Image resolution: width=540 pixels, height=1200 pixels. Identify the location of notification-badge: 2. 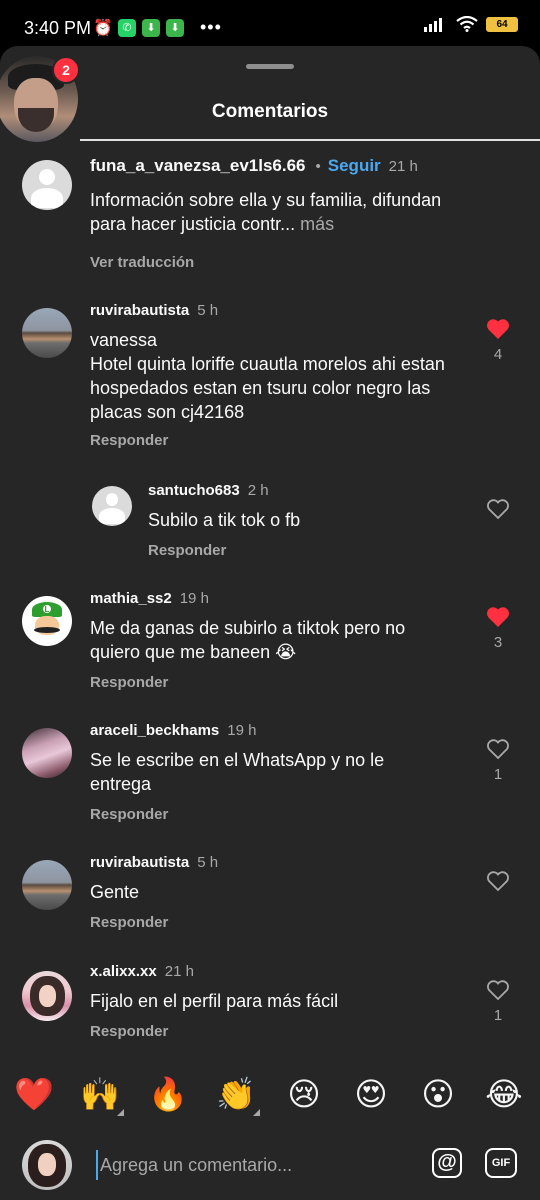
(66, 70).